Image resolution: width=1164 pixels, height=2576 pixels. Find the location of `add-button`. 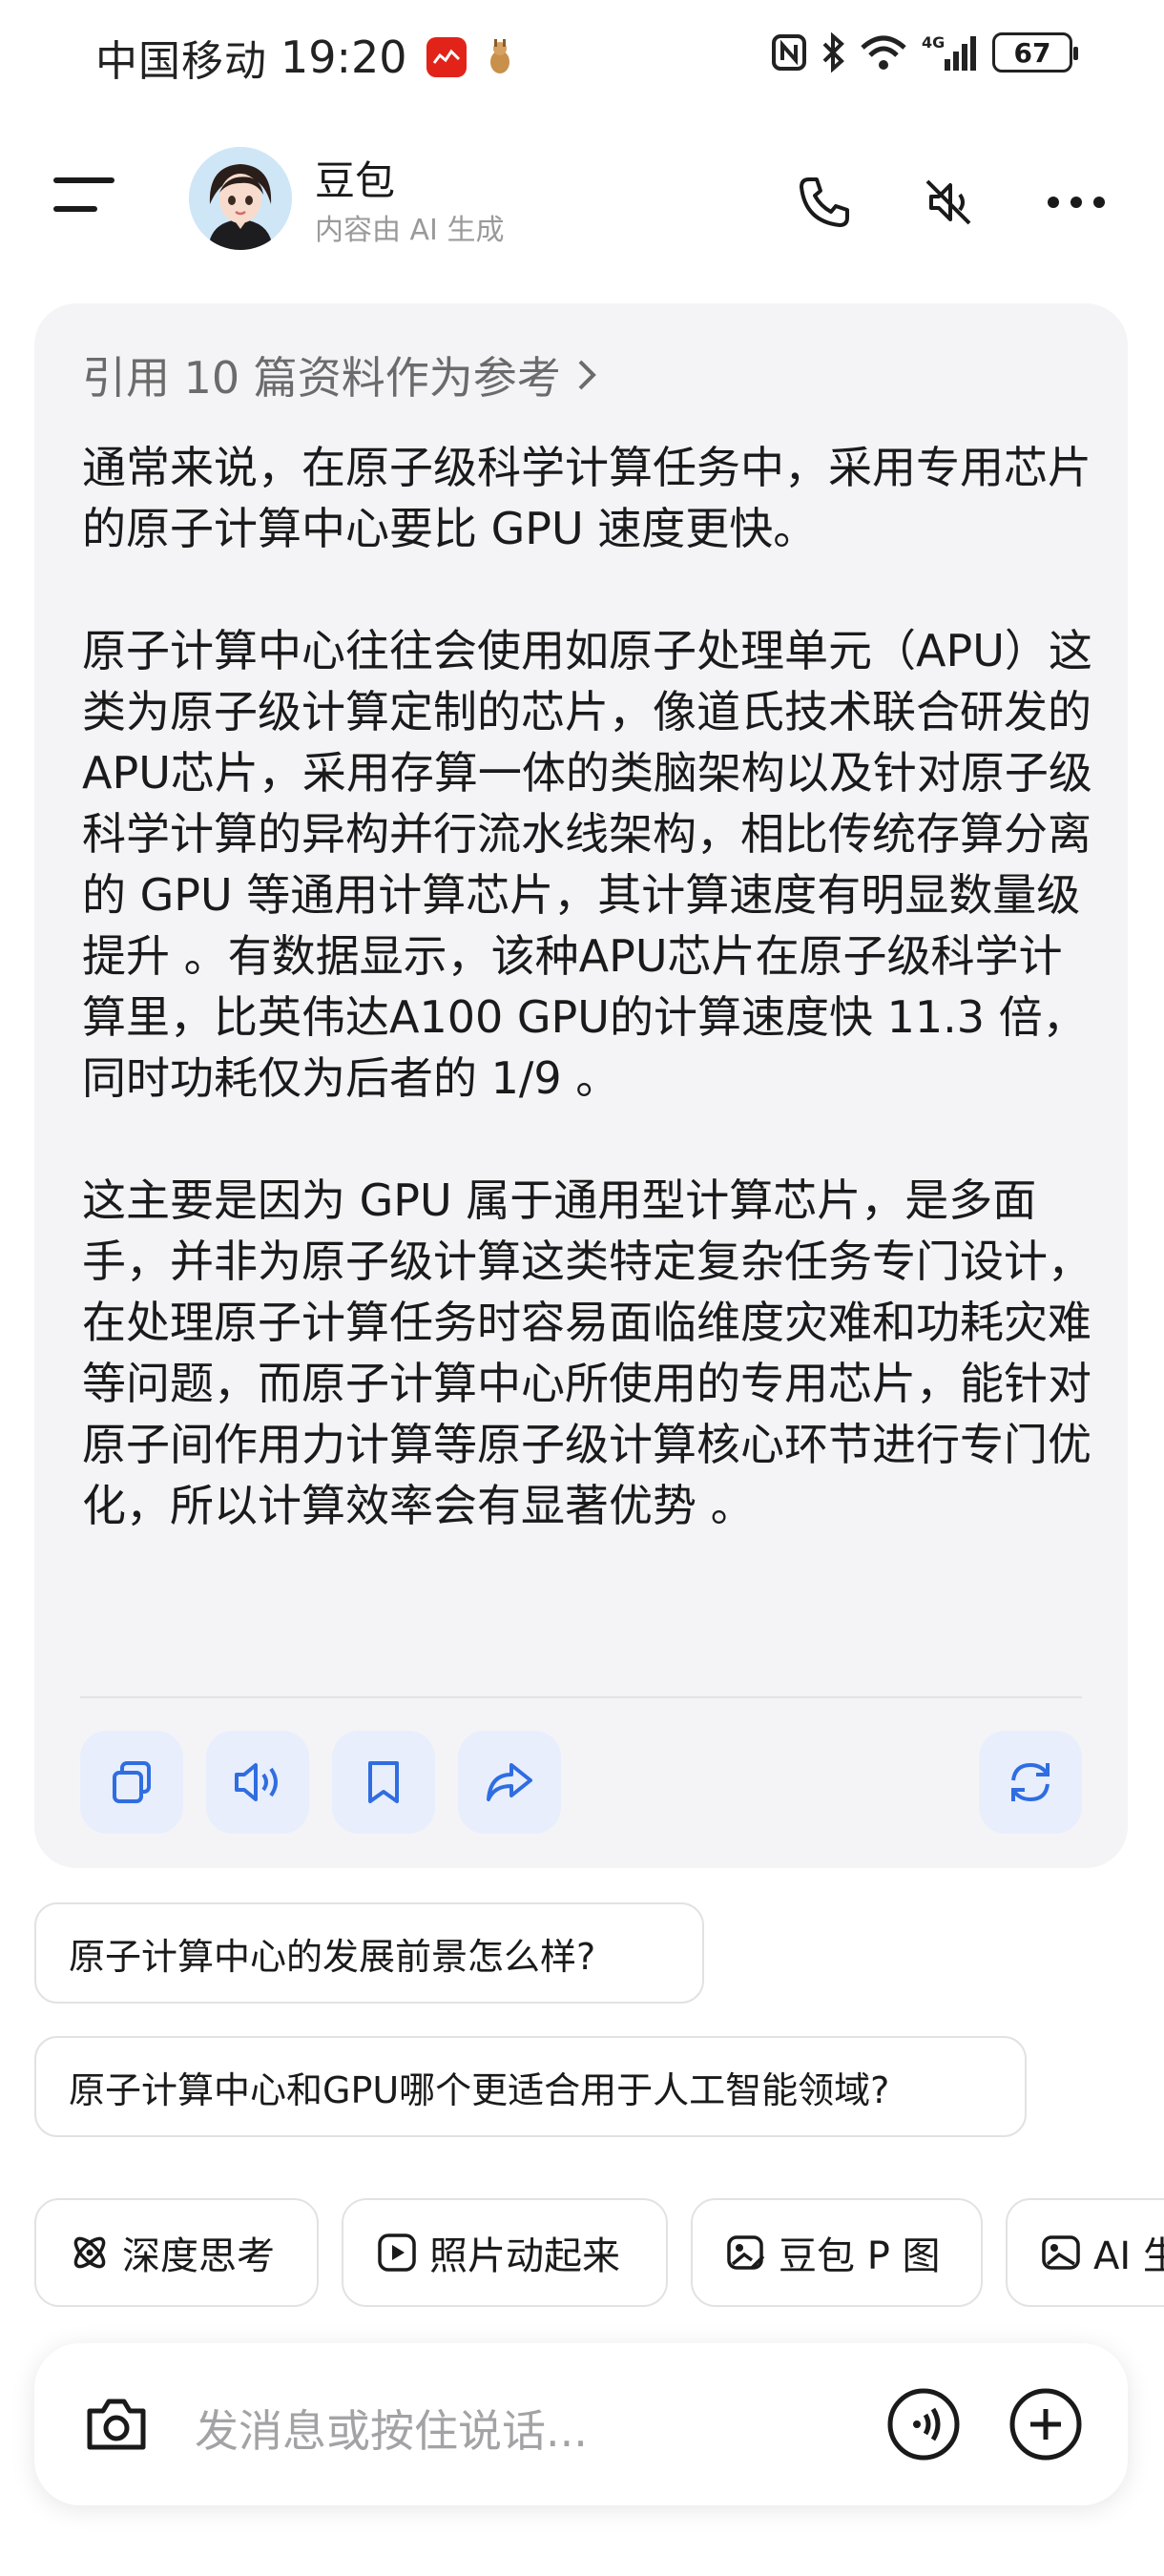

add-button is located at coordinates (1046, 2424).